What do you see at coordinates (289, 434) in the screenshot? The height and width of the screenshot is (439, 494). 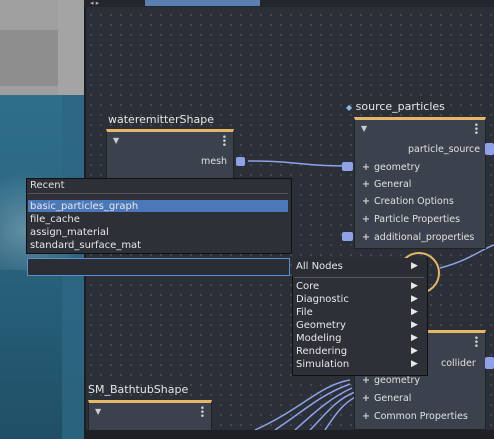 I see `timeline-ruler` at bounding box center [289, 434].